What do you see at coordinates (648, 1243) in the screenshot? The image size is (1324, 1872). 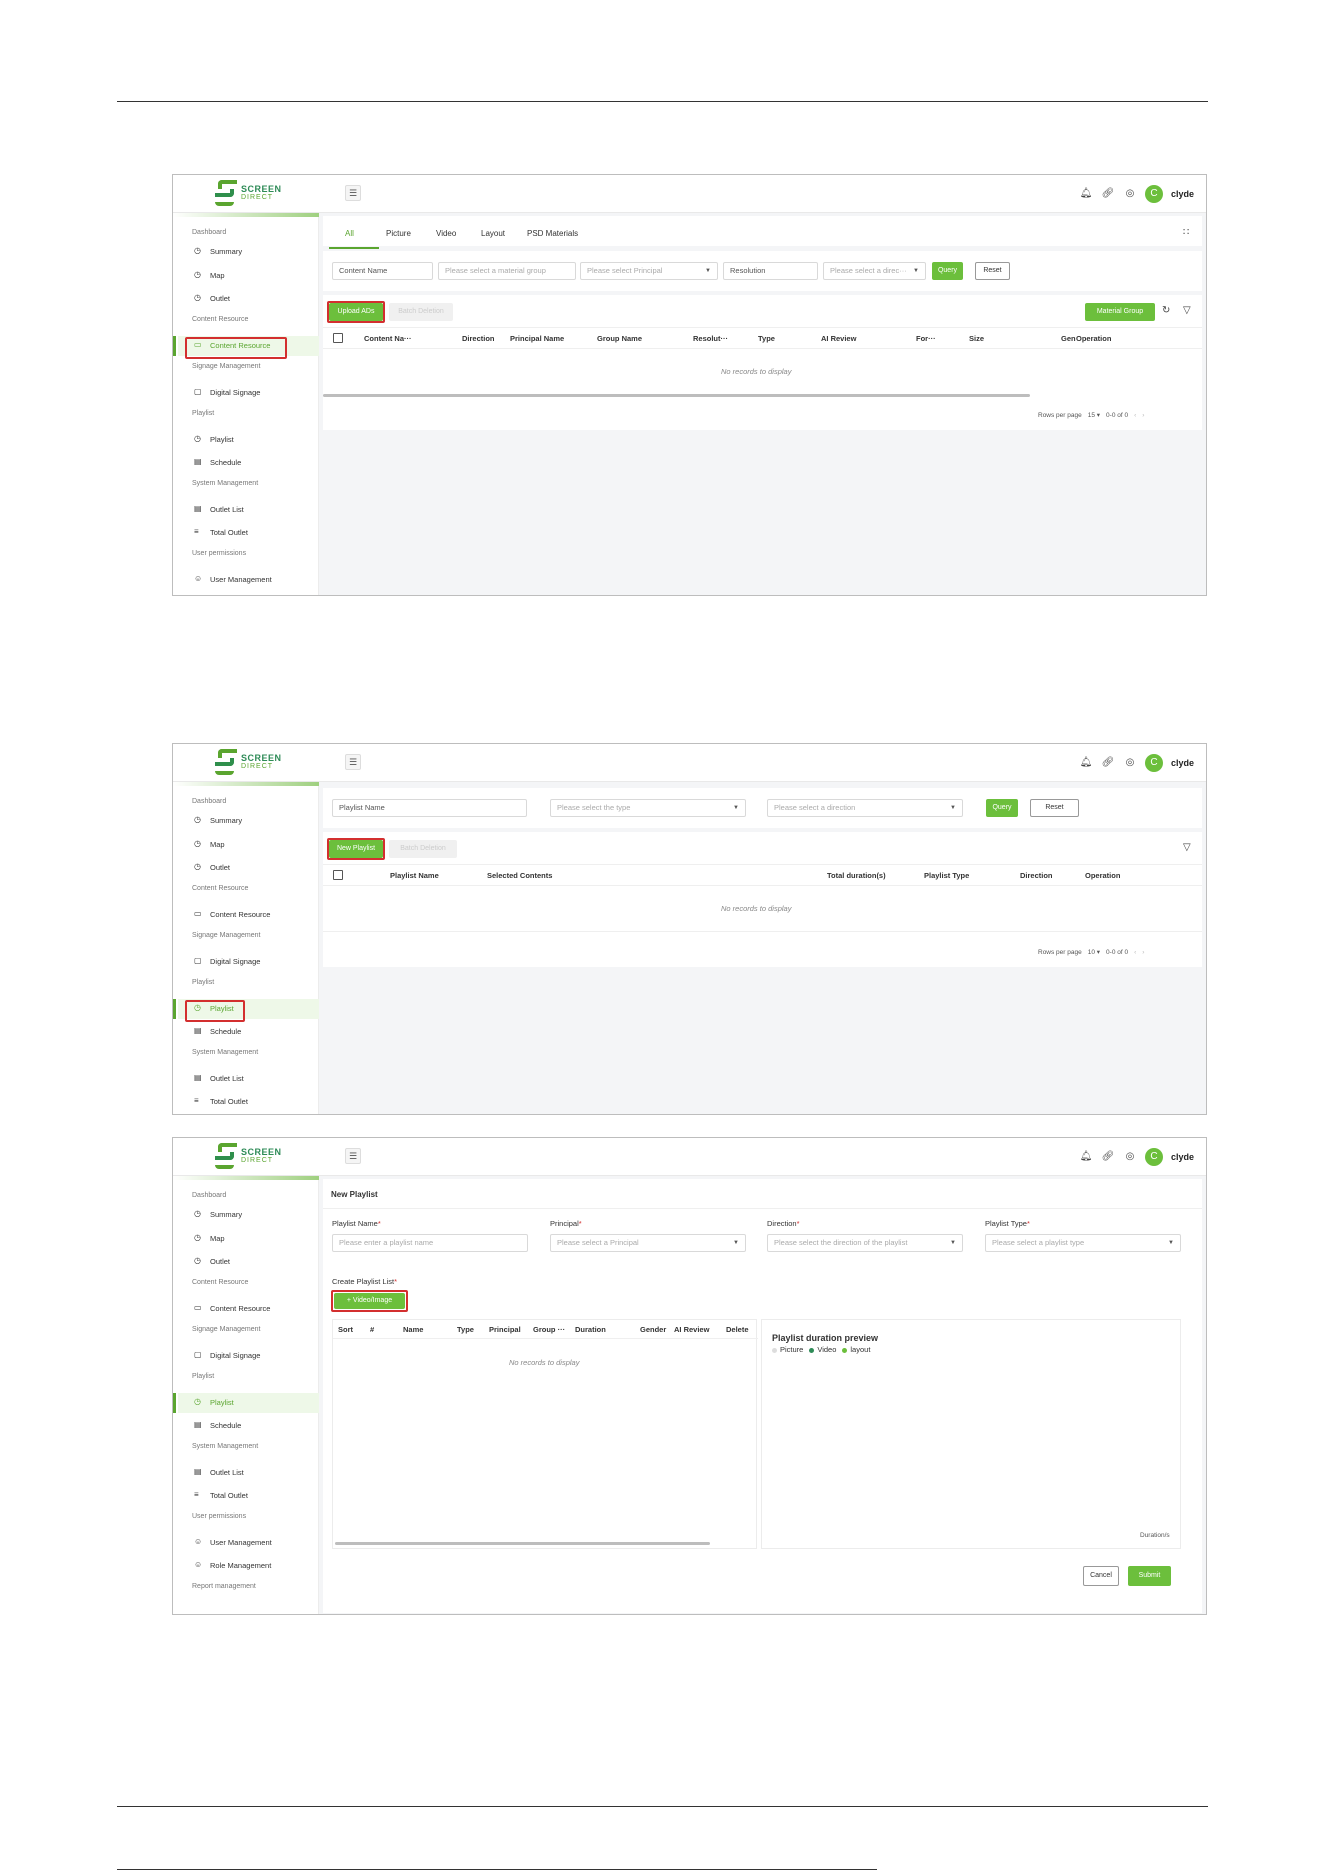 I see `principal-select: Please select a Principal ▼` at bounding box center [648, 1243].